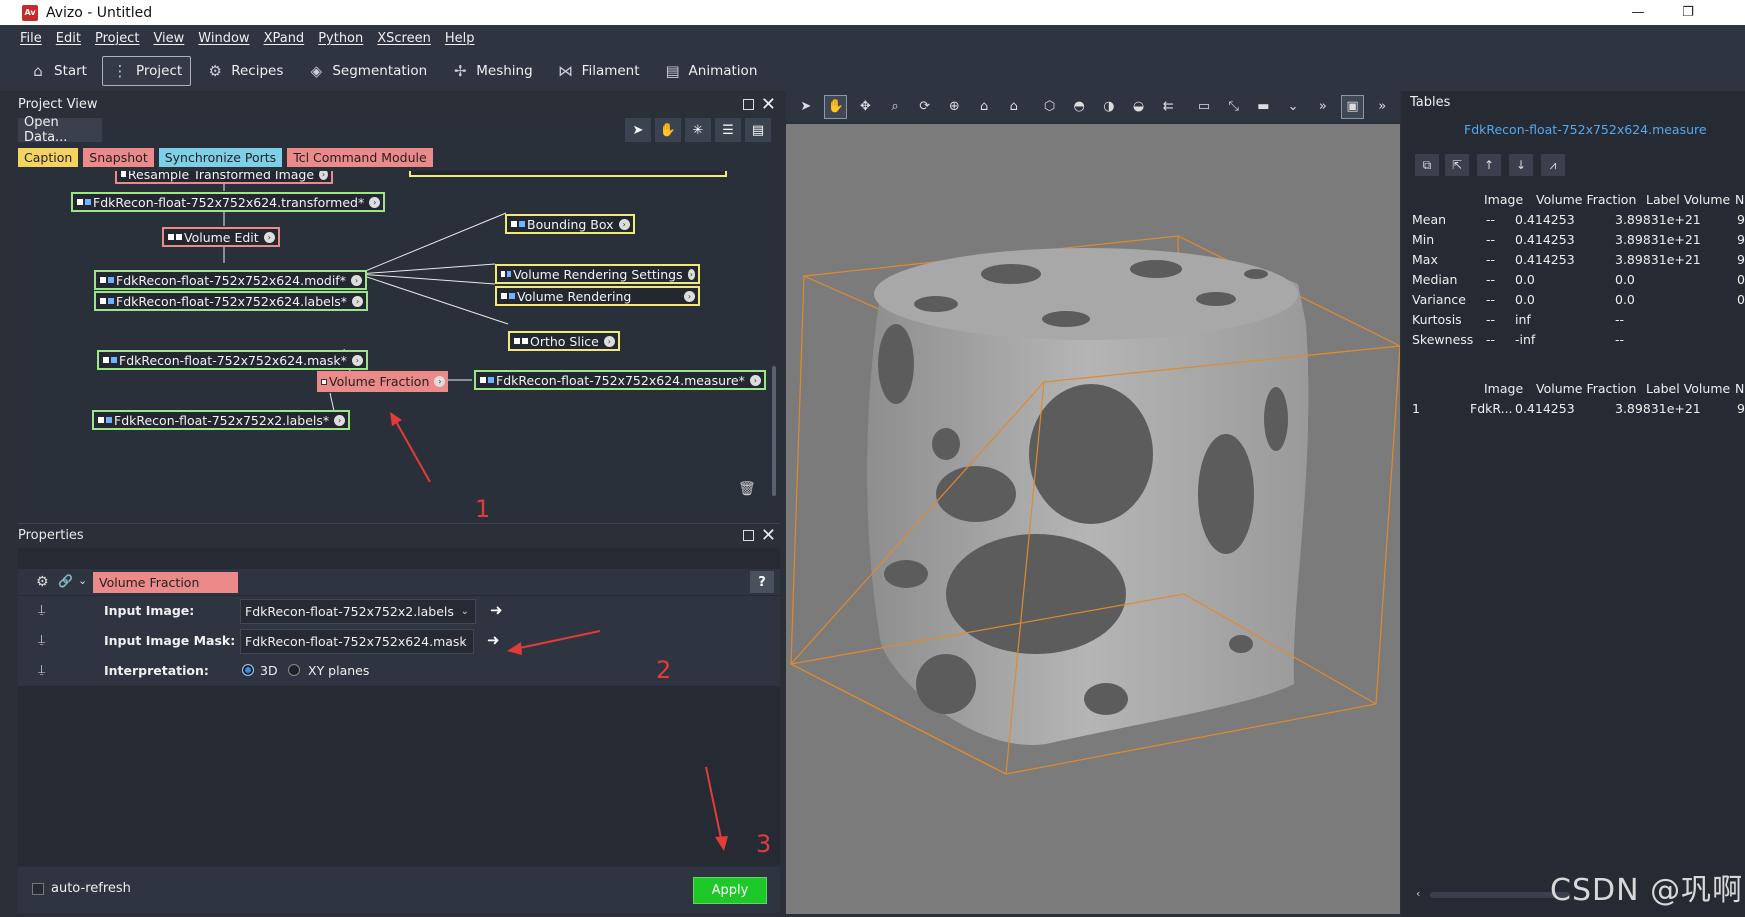 This screenshot has width=1745, height=917. I want to click on auto-layout-icon: ✳, so click(698, 130).